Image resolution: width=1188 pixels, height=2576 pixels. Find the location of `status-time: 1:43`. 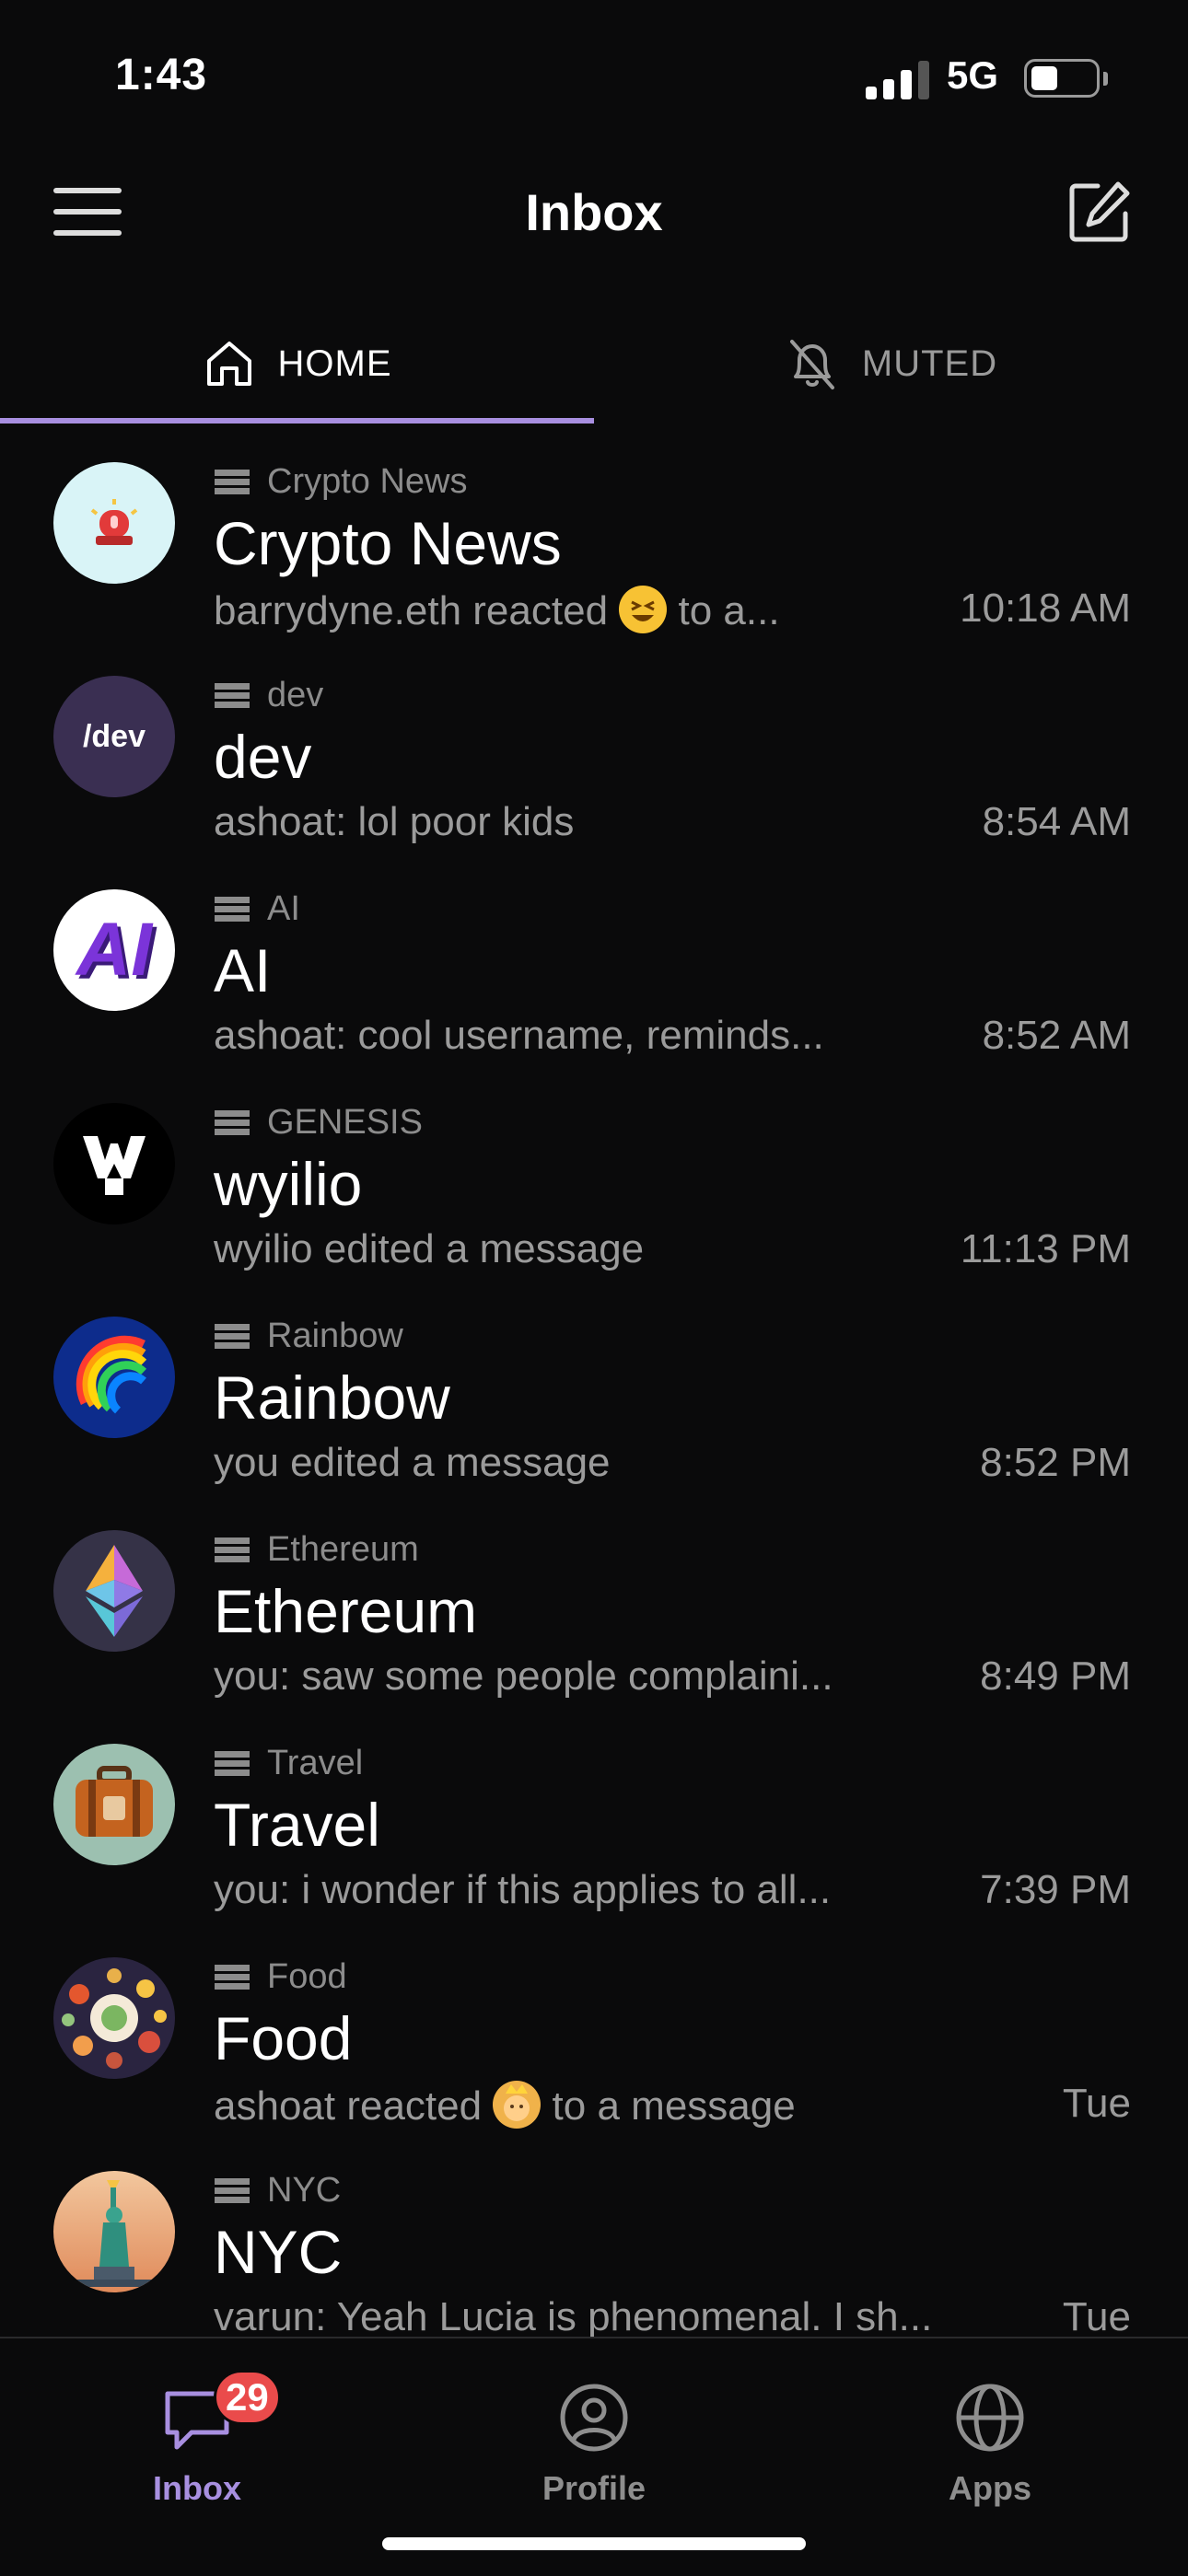

status-time: 1:43 is located at coordinates (161, 75).